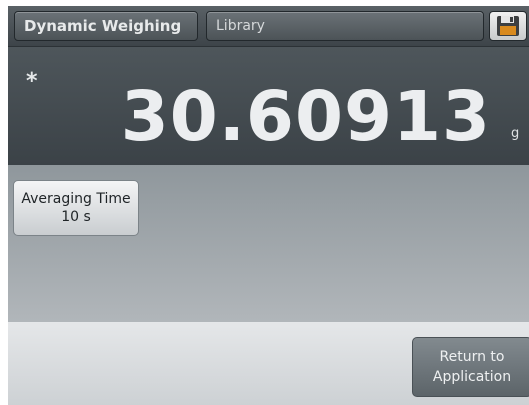  I want to click on return-to-application-button: Return to Application, so click(470, 367).